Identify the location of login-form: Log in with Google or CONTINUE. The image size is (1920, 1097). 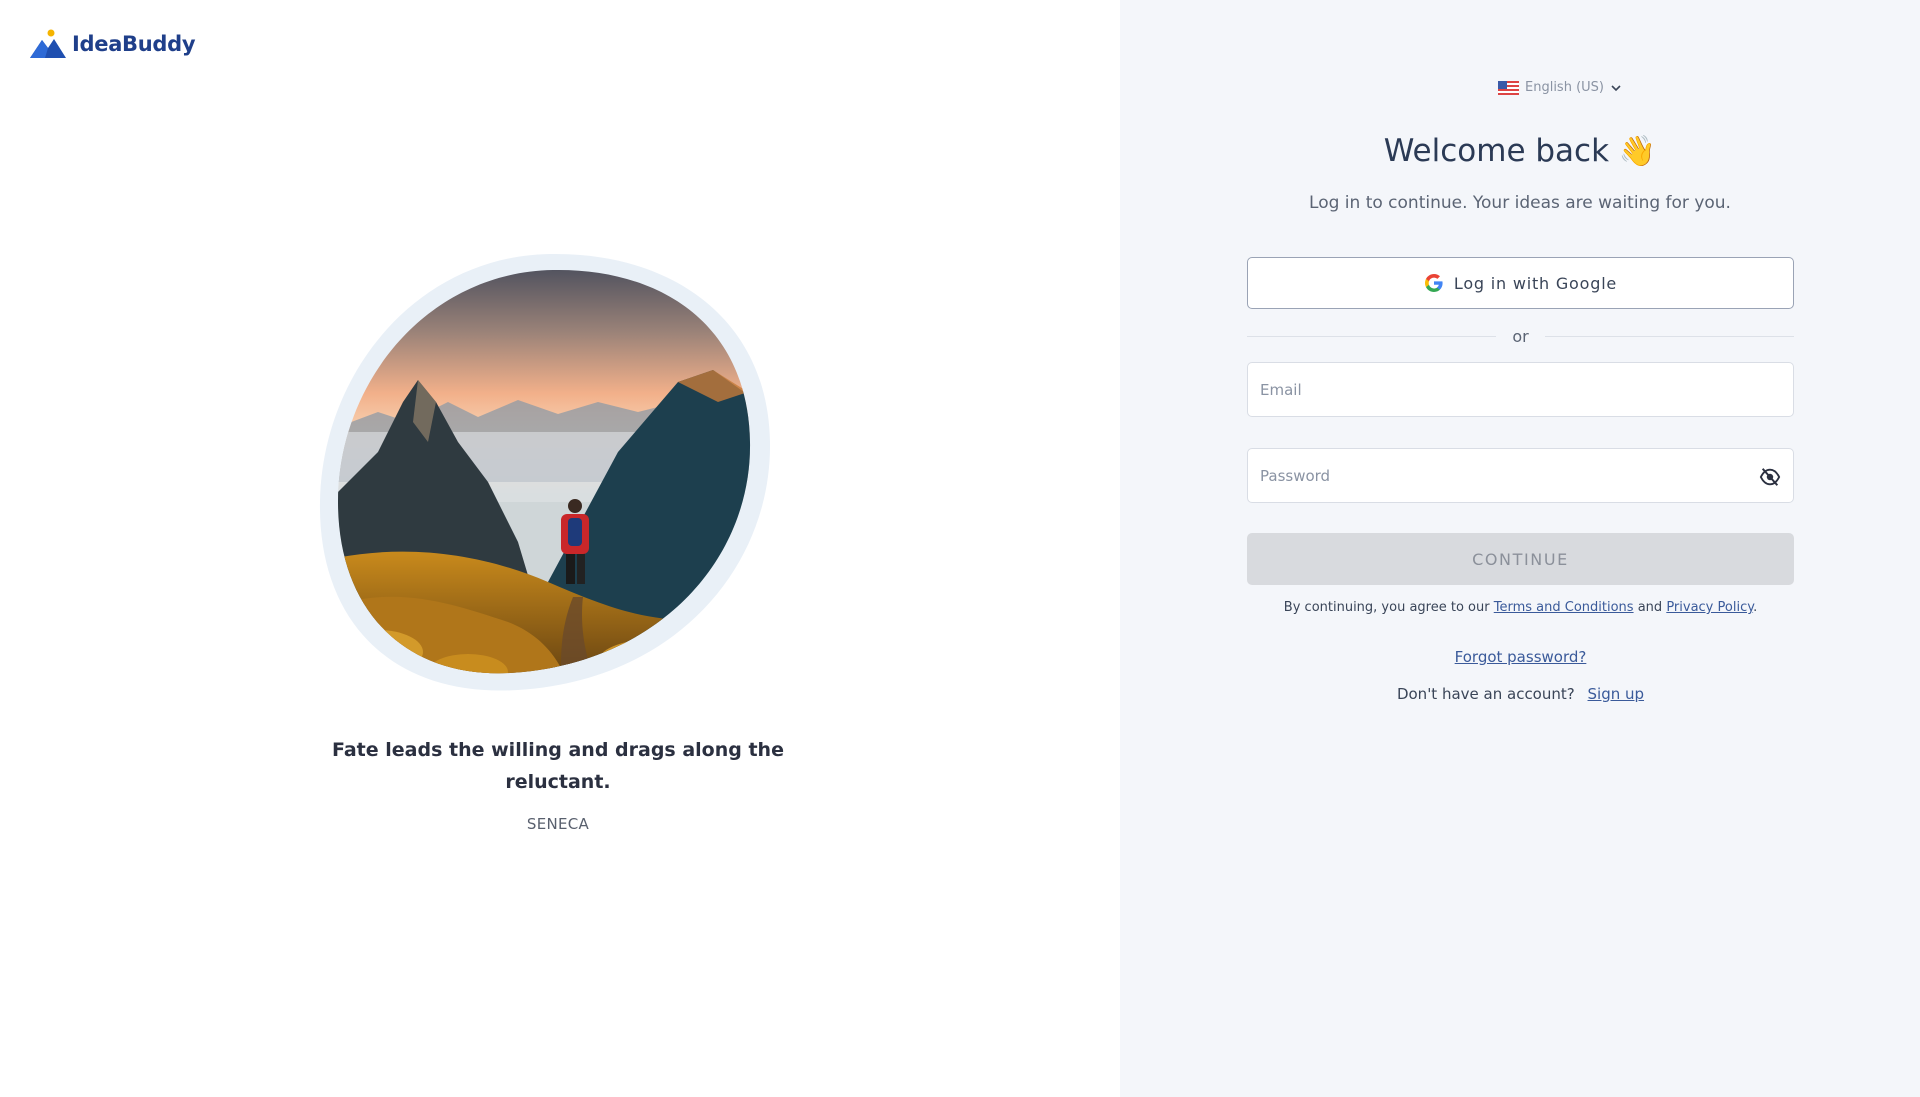
(1520, 480).